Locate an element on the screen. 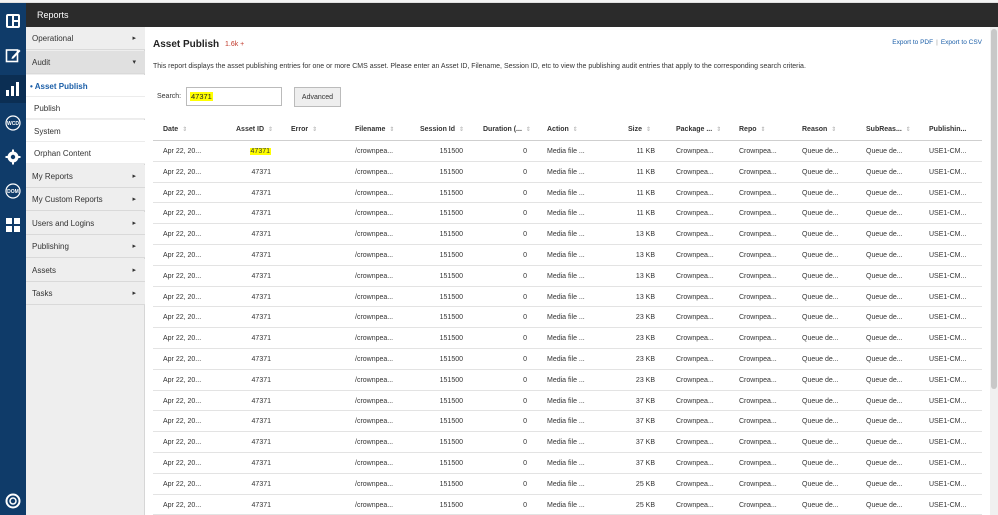  wcd-icon: WCD is located at coordinates (13, 123).